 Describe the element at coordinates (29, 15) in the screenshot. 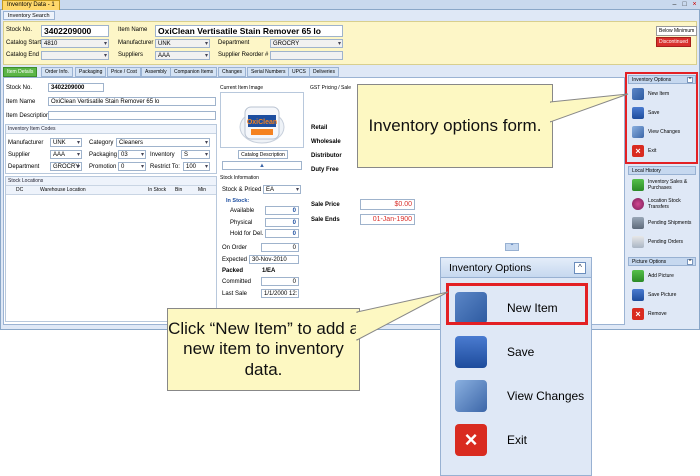

I see `tab-inventory-search: Inventory Search` at that location.